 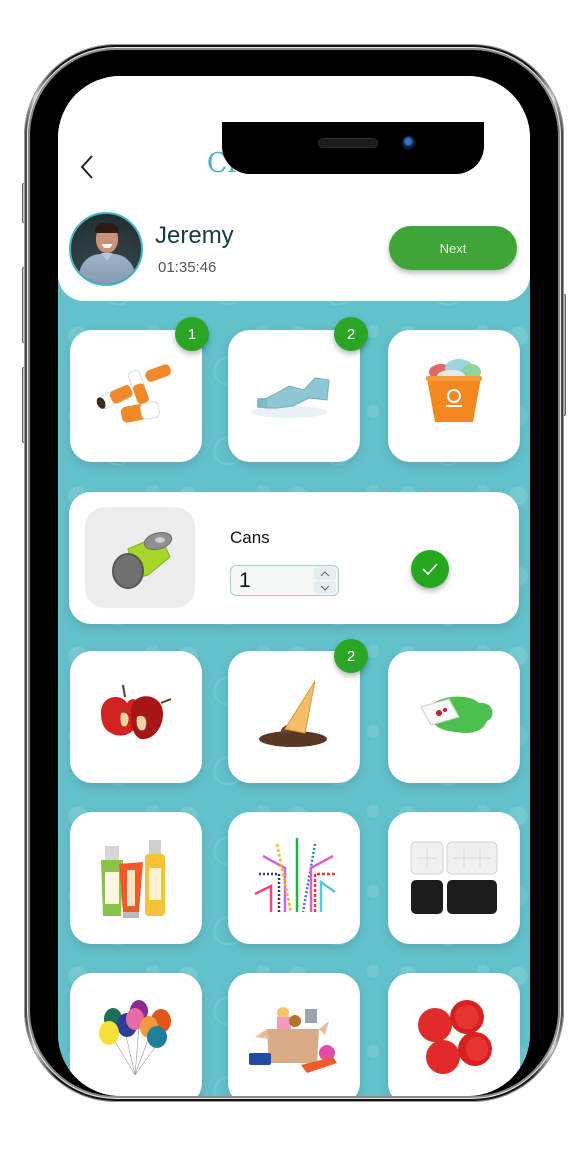 I want to click on item-tile-bottle-caps, so click(x=454, y=1034).